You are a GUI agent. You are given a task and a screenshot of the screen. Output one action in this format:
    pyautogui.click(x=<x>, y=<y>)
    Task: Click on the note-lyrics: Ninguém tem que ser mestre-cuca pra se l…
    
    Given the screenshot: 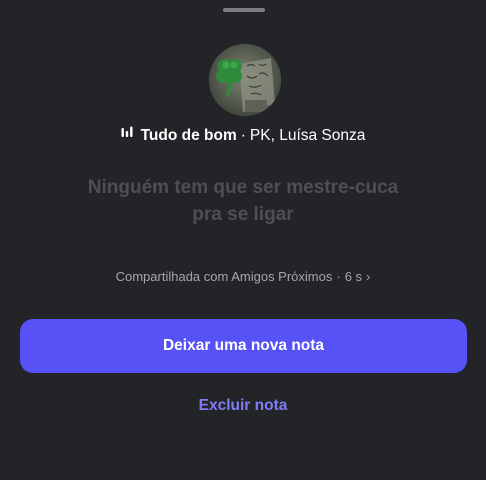 What is the action you would take?
    pyautogui.click(x=243, y=201)
    